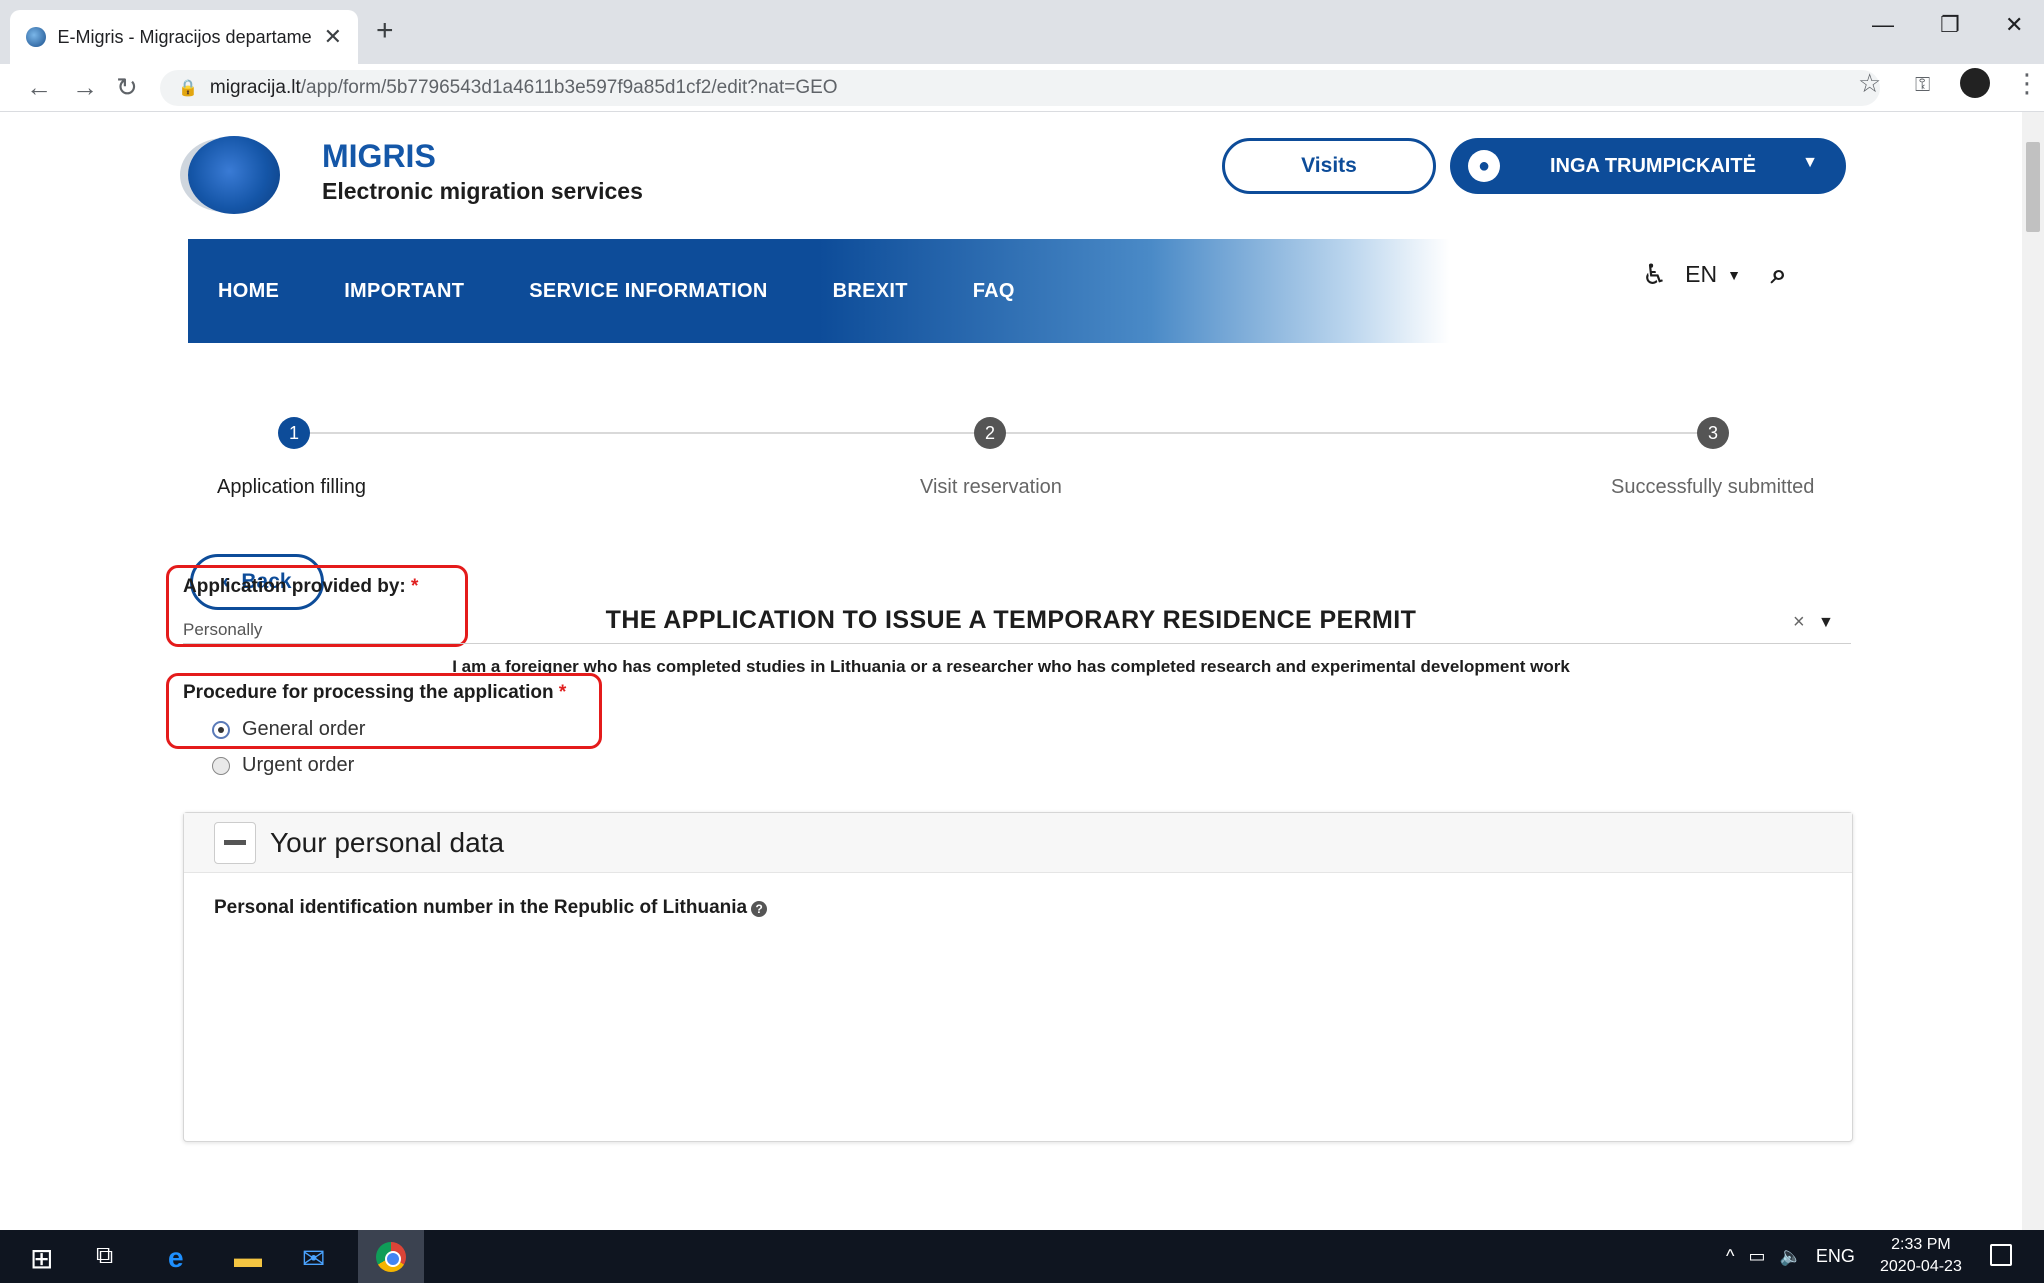  Describe the element at coordinates (1756, 1256) in the screenshot. I see `network-icon: ▭` at that location.